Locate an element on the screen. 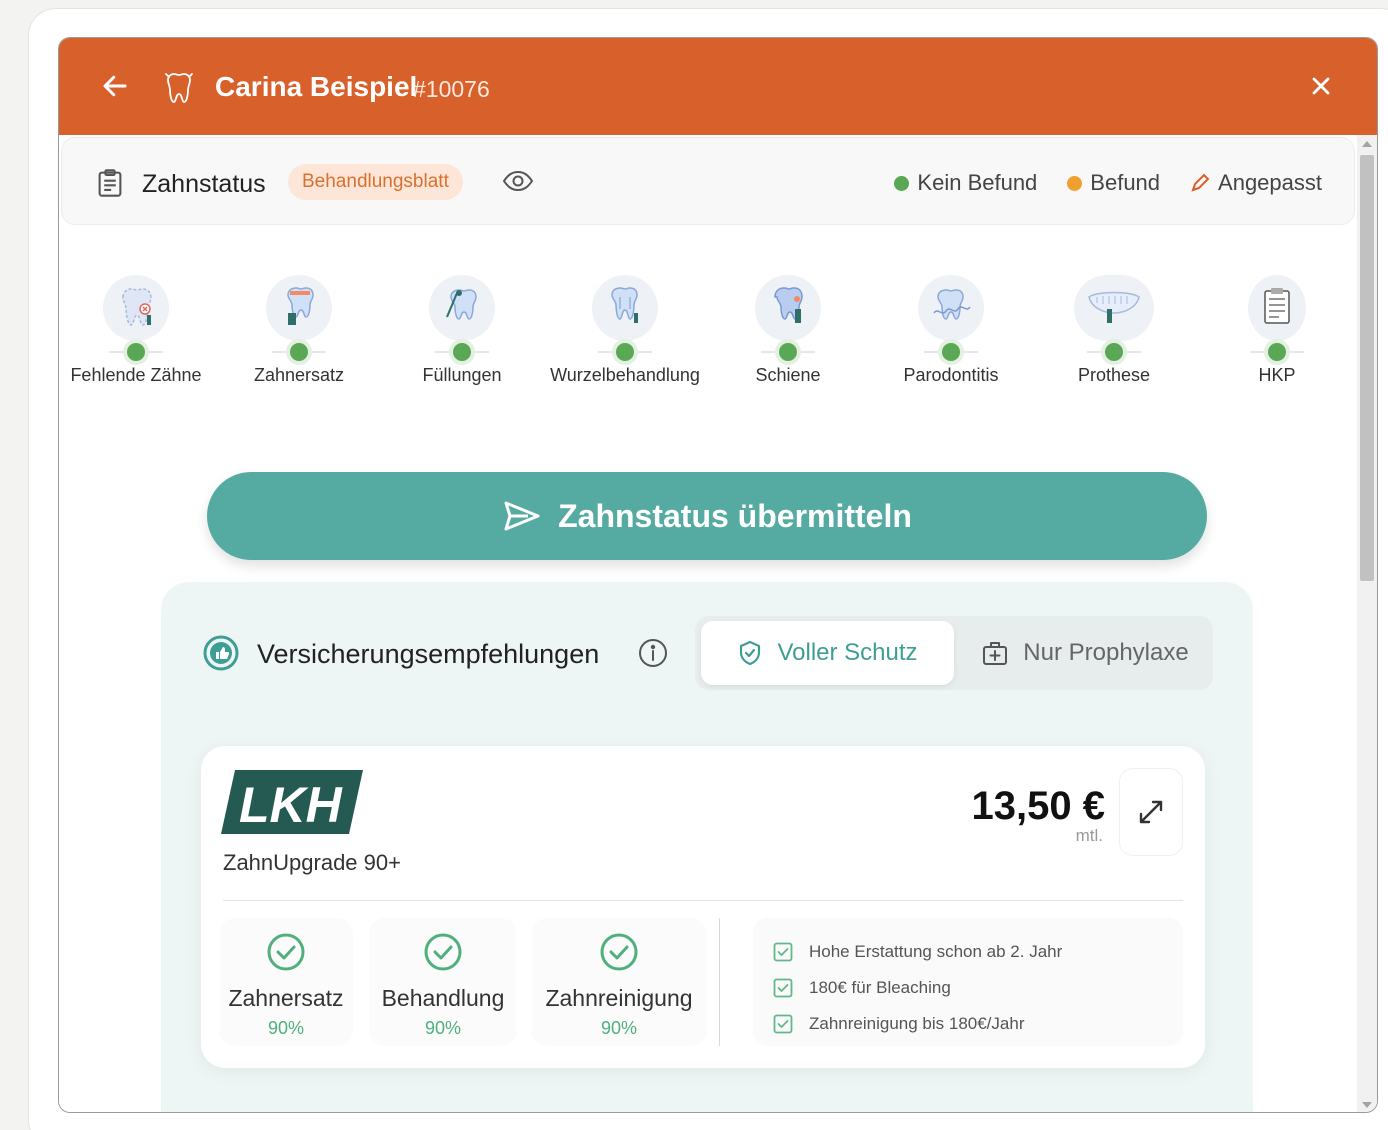 The height and width of the screenshot is (1130, 1388). legend-angepasst: Angepasst is located at coordinates (1256, 183).